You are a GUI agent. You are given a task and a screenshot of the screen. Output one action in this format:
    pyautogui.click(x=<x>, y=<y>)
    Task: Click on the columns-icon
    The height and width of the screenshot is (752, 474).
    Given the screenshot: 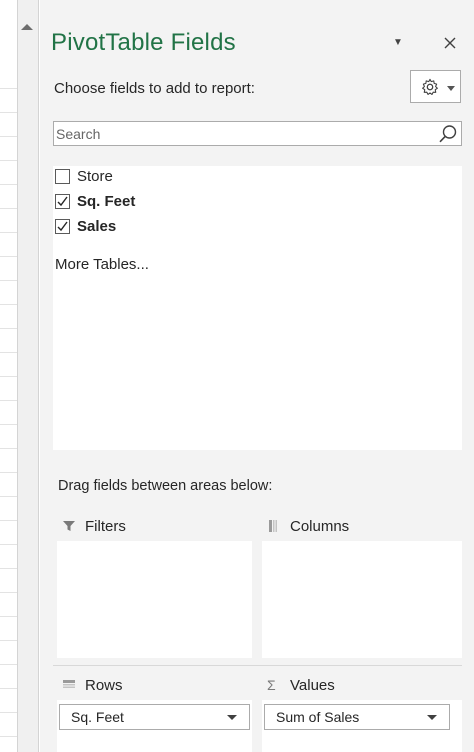 What is the action you would take?
    pyautogui.click(x=273, y=526)
    